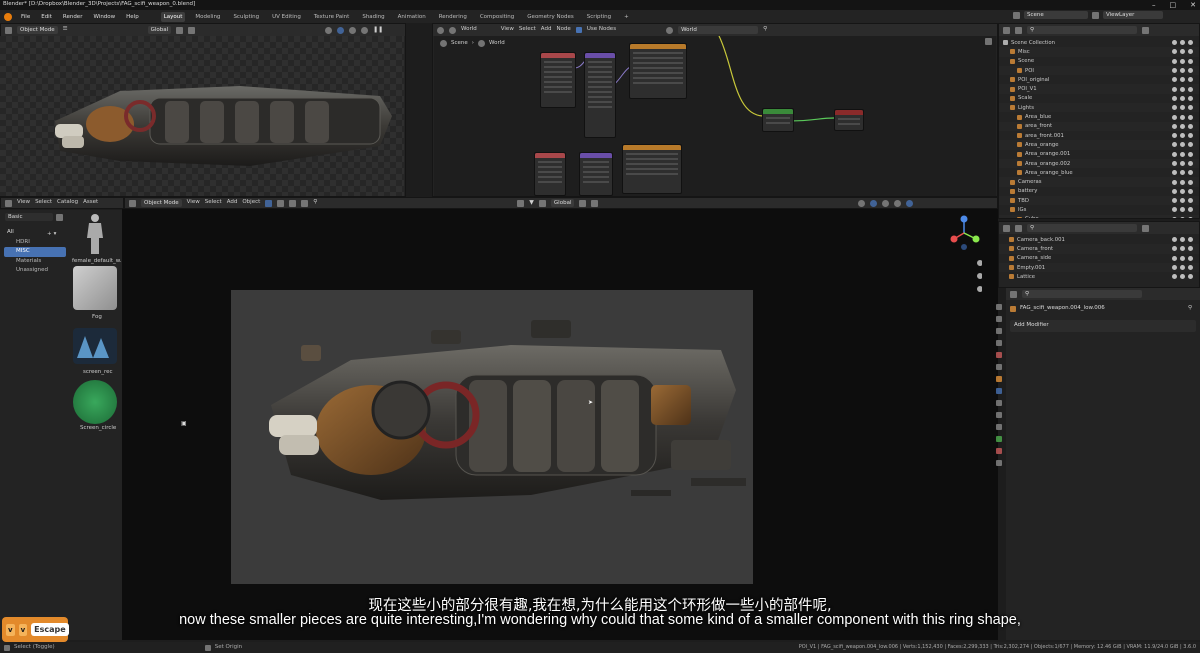 The width and height of the screenshot is (1200, 653). Describe the element at coordinates (1099, 216) in the screenshot. I see `outliner-row: Cube` at that location.